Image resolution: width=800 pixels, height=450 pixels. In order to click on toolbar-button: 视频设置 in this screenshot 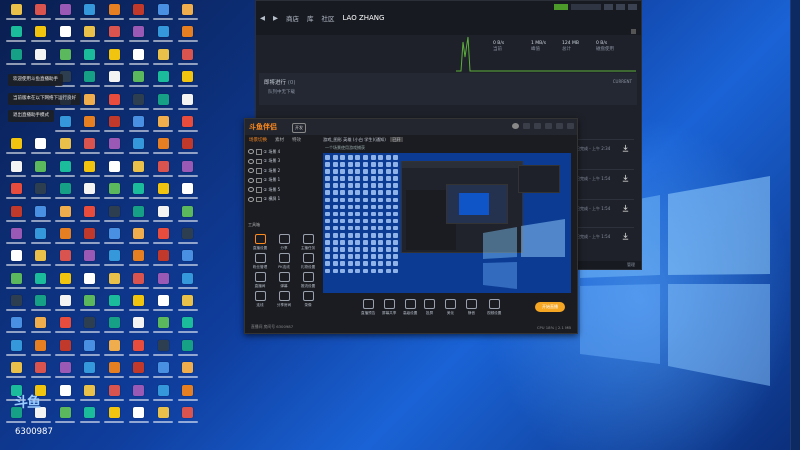, I will do `click(494, 307)`.